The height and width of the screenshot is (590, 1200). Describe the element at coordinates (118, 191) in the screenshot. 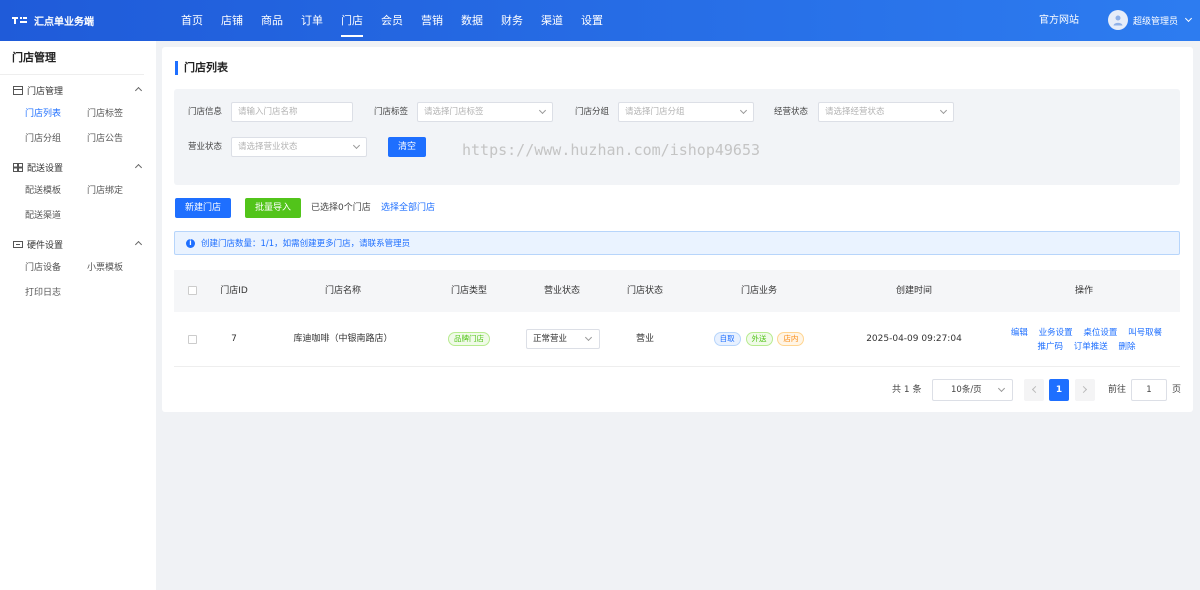

I see `sidebar-item-store-binding: 门店绑定` at that location.